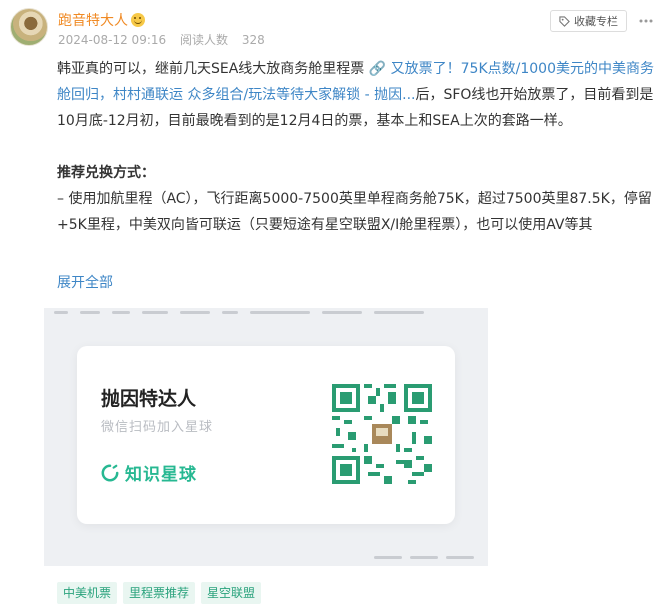  What do you see at coordinates (253, 40) in the screenshot?
I see `read-count-value: 328` at bounding box center [253, 40].